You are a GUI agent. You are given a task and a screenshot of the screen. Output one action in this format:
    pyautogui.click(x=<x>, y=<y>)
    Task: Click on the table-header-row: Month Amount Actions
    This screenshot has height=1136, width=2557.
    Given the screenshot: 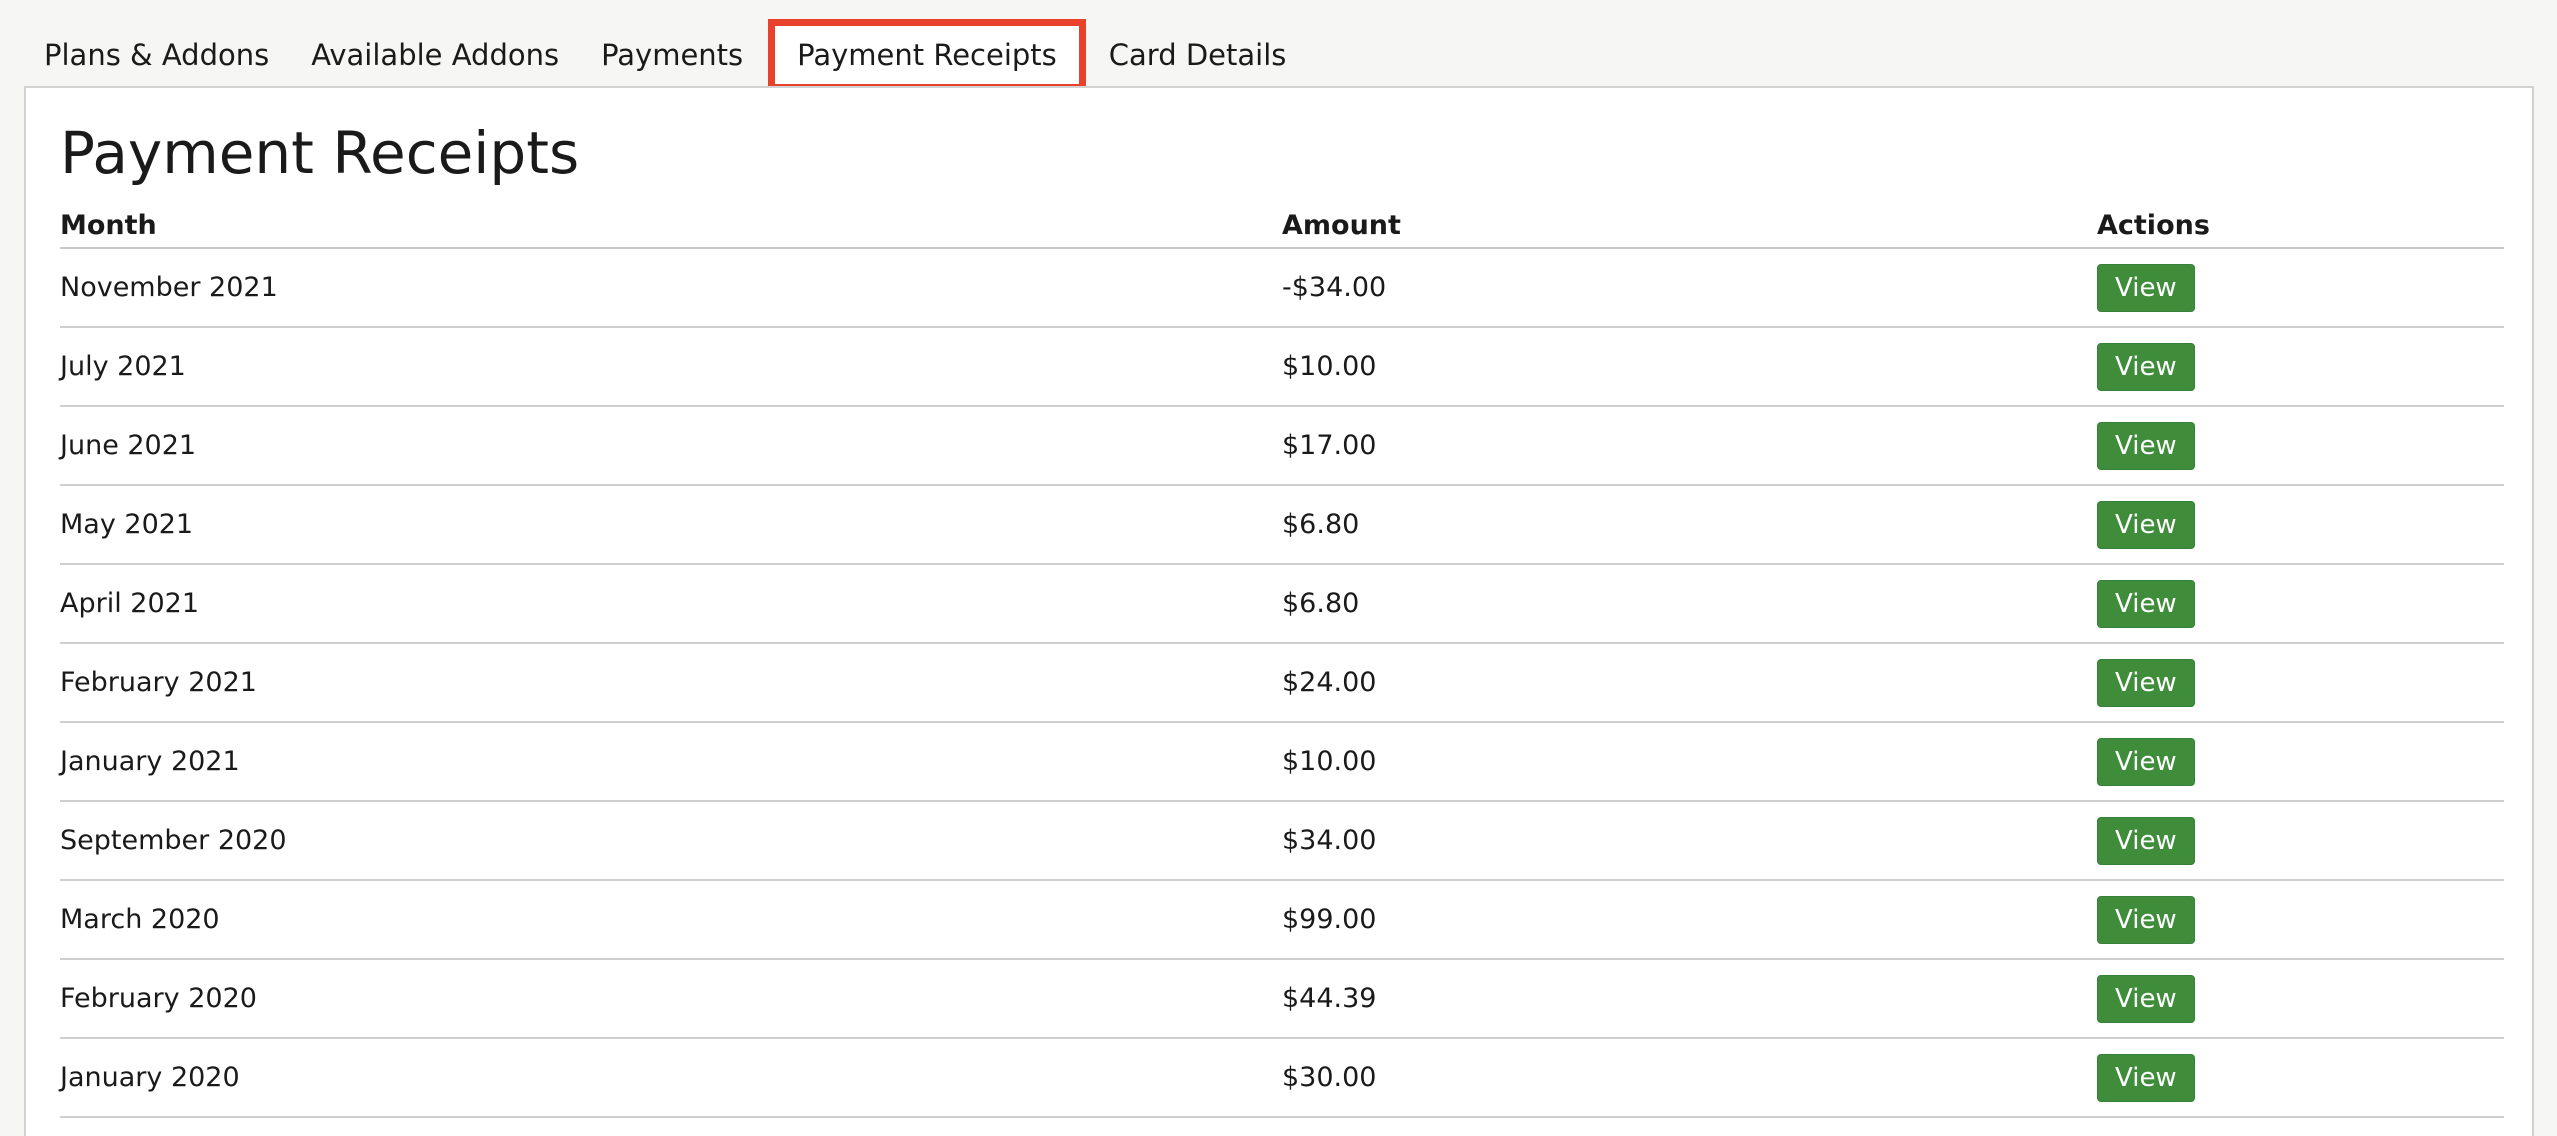 What is the action you would take?
    pyautogui.click(x=1282, y=227)
    